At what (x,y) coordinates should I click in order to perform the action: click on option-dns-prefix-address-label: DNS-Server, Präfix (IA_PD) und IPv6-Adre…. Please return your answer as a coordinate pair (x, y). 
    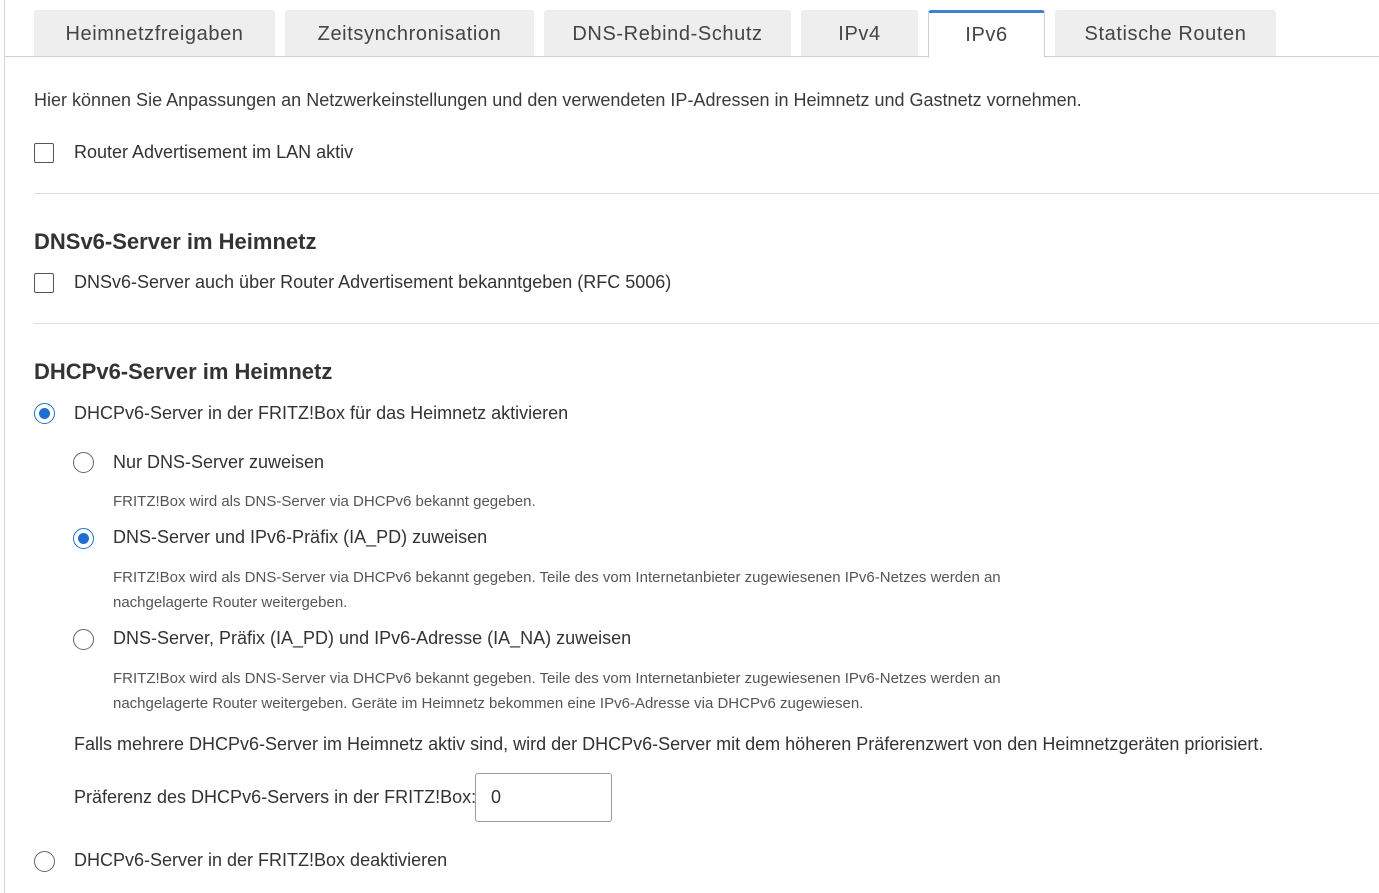
    Looking at the image, I should click on (372, 638).